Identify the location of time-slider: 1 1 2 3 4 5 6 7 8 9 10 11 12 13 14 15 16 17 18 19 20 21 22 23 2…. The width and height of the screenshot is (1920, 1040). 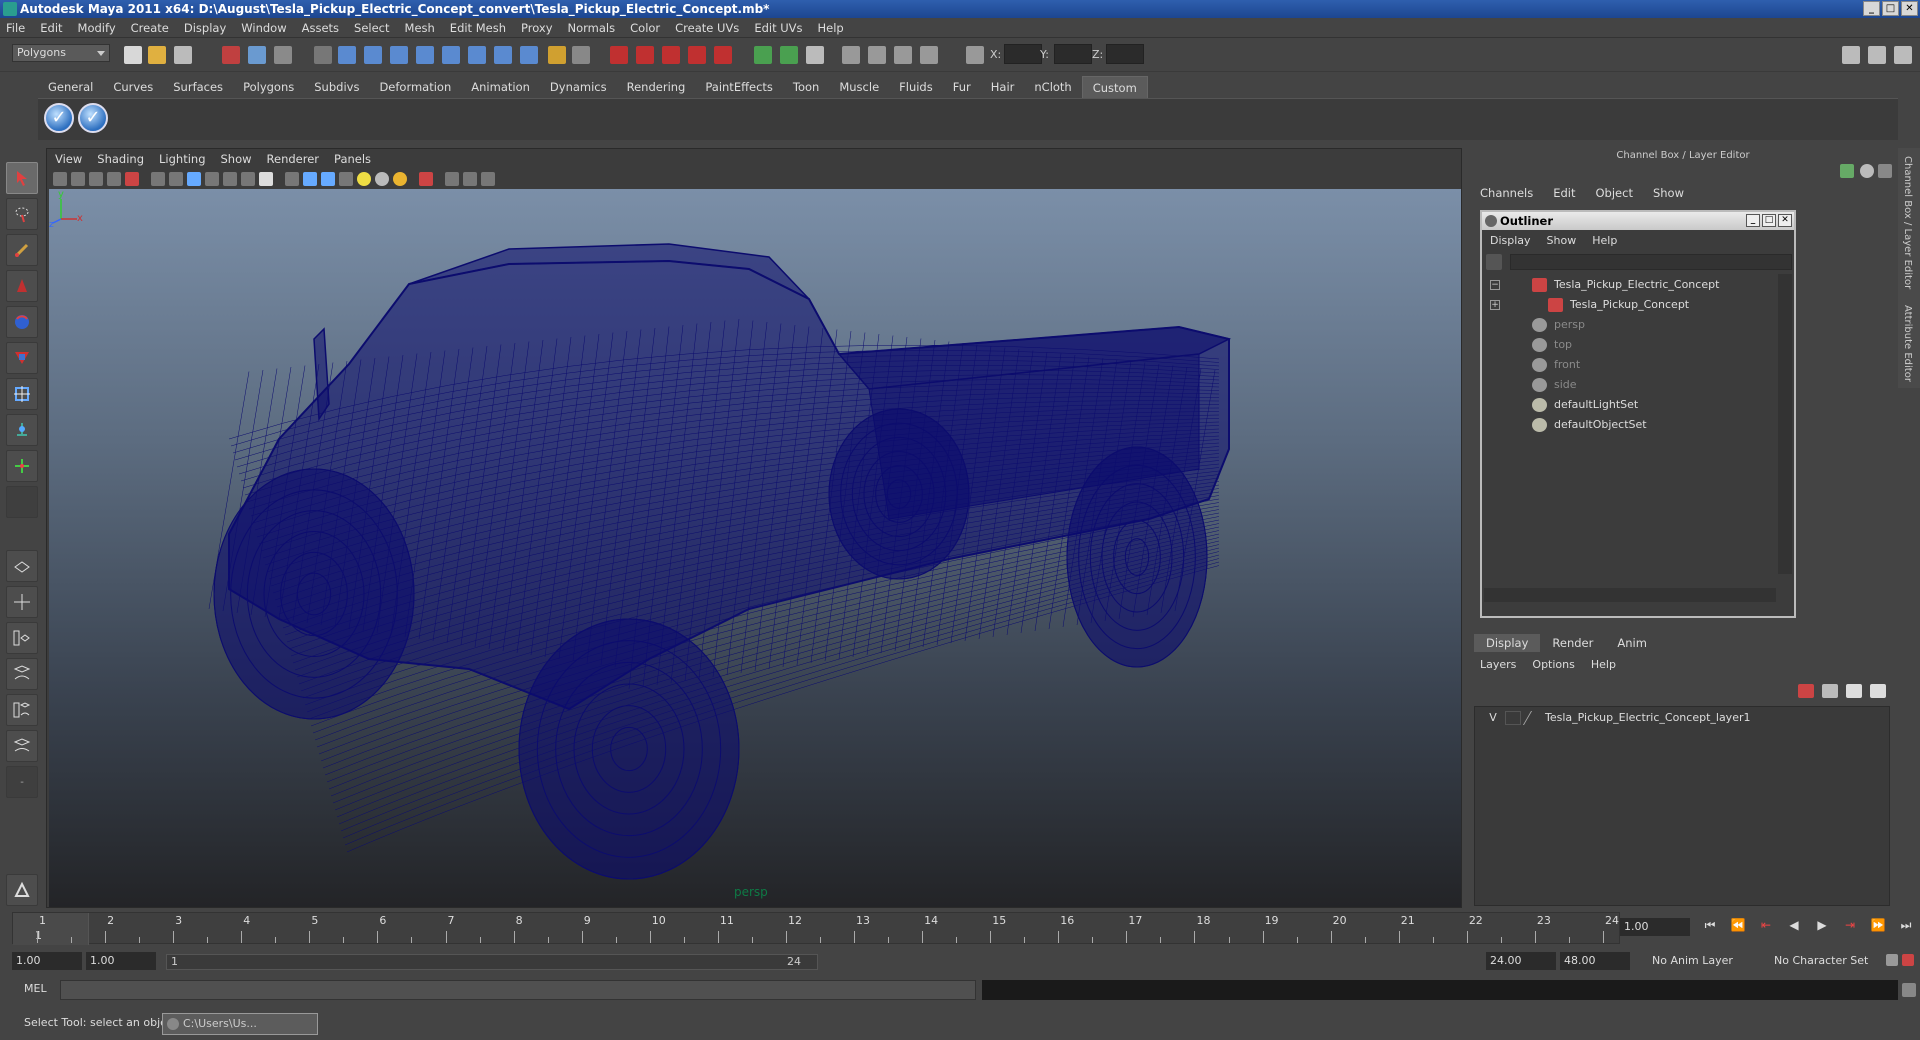
(816, 928).